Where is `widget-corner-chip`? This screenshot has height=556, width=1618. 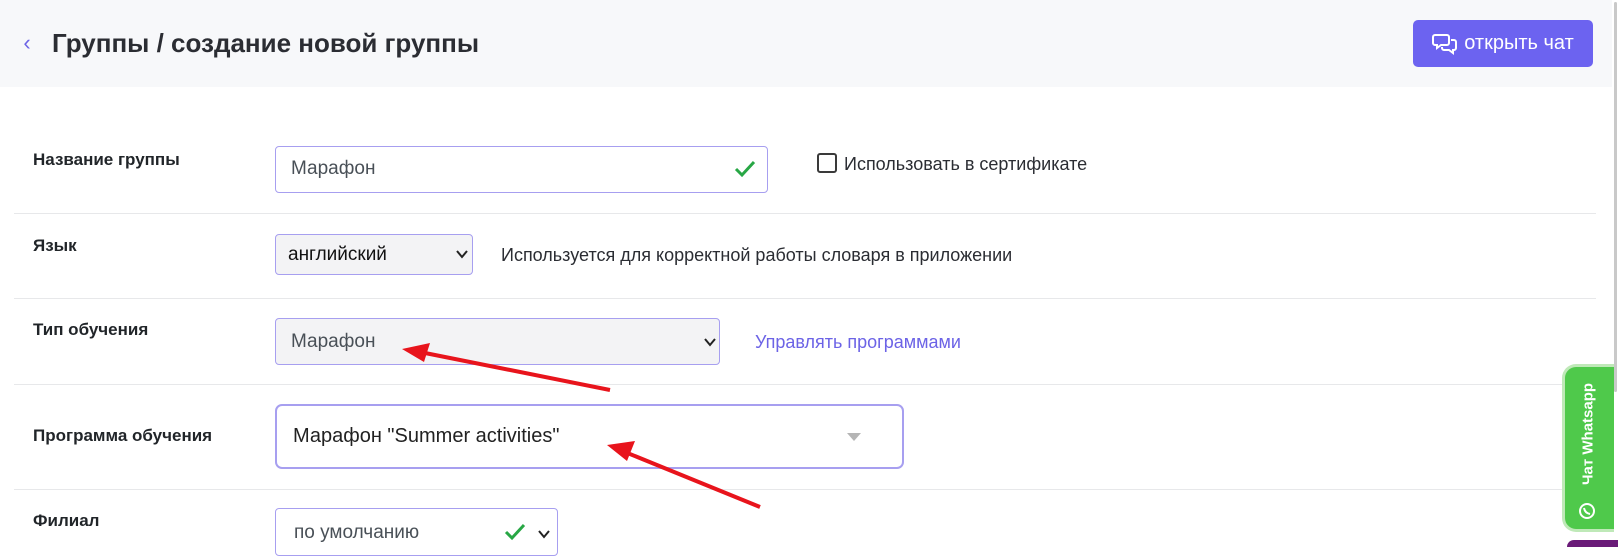
widget-corner-chip is located at coordinates (1592, 543).